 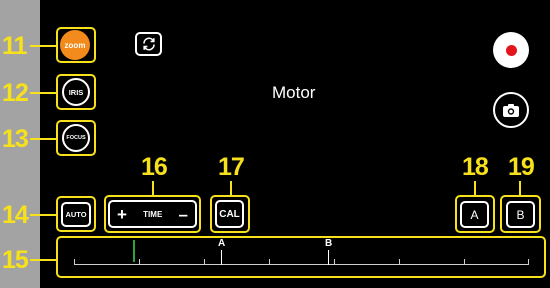 What do you see at coordinates (301, 264) in the screenshot?
I see `timeline-baseline` at bounding box center [301, 264].